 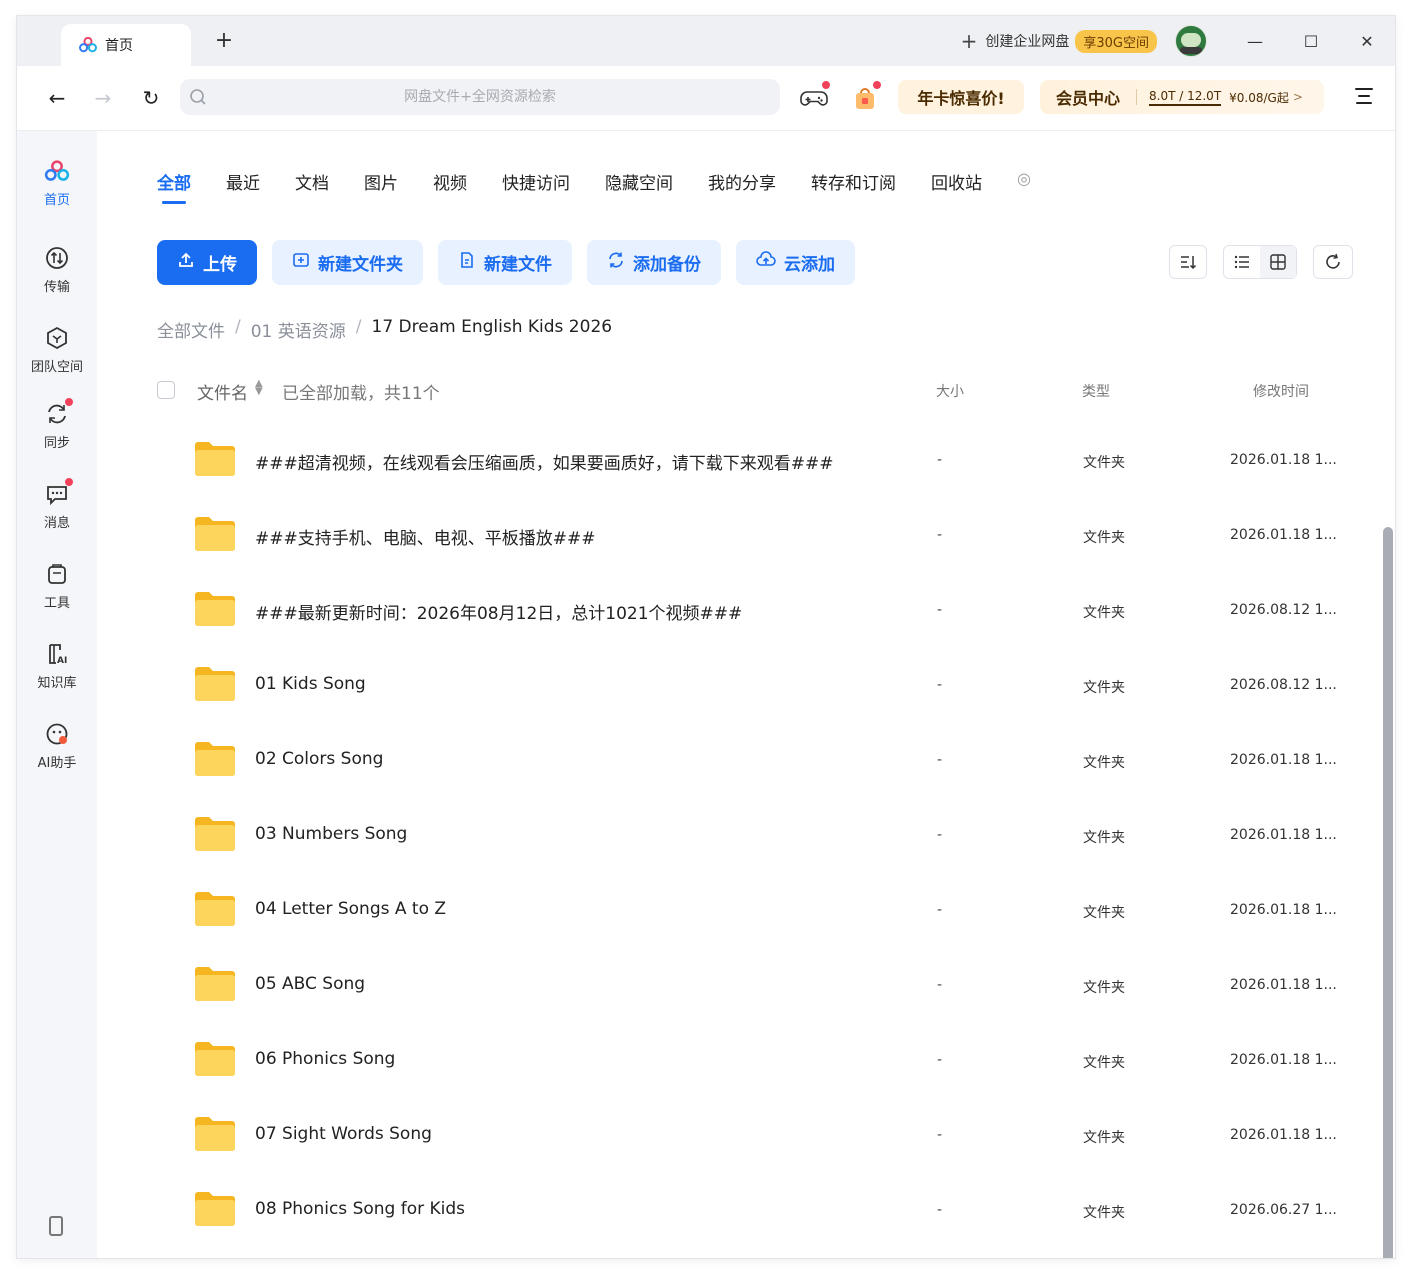 I want to click on upload-button: 上传, so click(x=207, y=262).